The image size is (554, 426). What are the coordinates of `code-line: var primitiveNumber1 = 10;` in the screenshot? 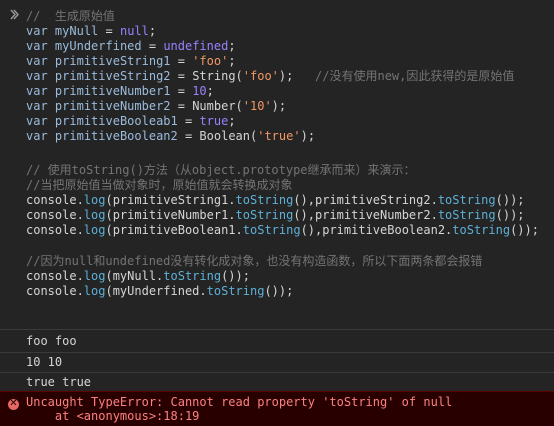 It's located at (120, 91).